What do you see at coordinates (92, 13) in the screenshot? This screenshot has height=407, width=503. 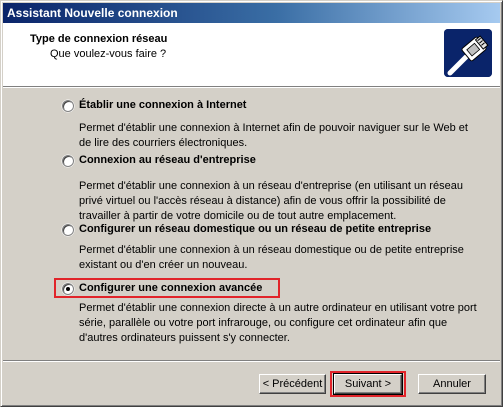 I see `window-title: Assistant Nouvelle connexion` at bounding box center [92, 13].